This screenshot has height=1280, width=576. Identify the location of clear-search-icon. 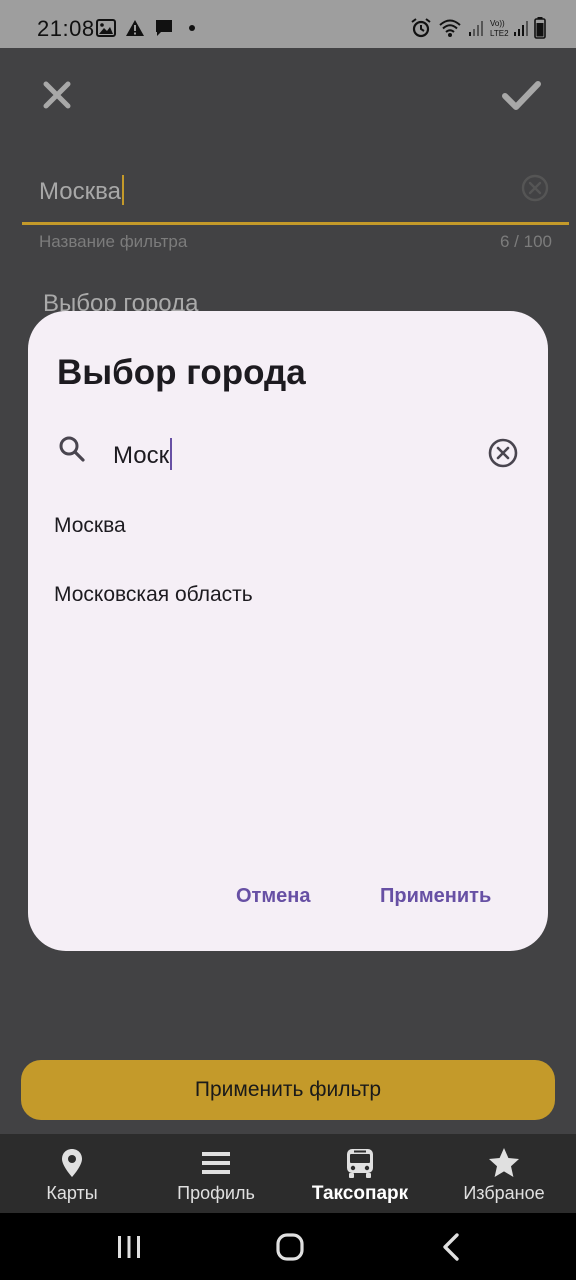
(503, 453).